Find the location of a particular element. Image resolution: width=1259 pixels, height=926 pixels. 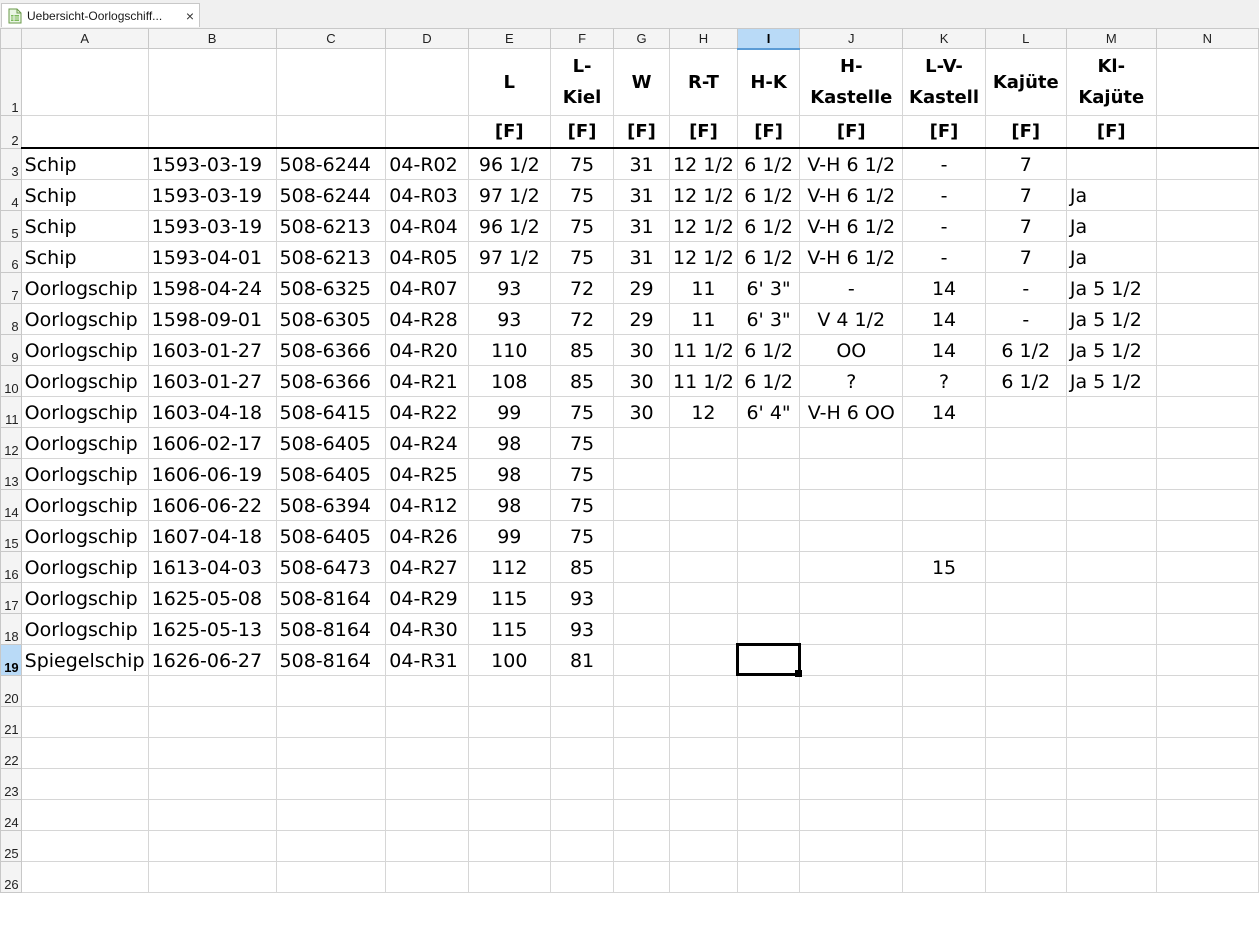

cell-b24 is located at coordinates (212, 814).